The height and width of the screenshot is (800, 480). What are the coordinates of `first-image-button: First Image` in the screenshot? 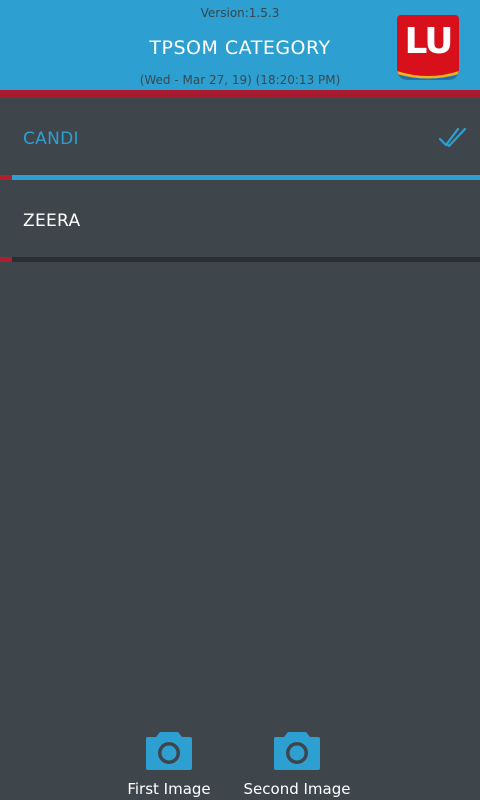 It's located at (169, 763).